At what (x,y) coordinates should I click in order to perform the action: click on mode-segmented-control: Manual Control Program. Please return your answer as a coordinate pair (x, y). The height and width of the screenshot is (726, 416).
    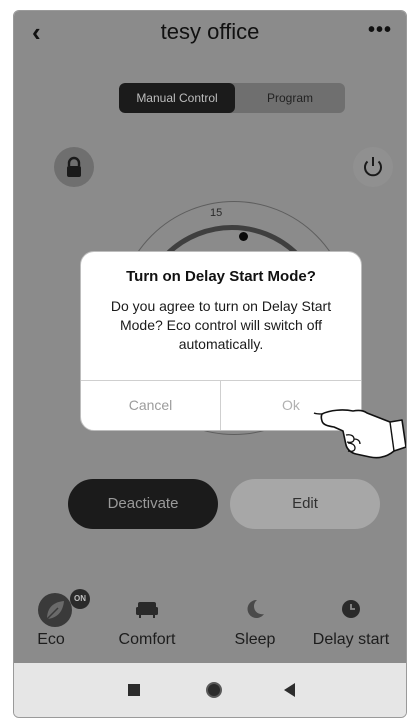
    Looking at the image, I should click on (232, 98).